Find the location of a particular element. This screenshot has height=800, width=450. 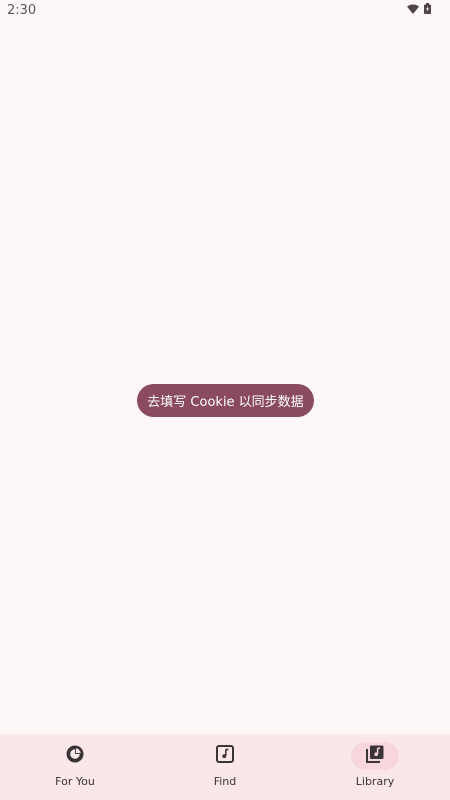

for-you-icon is located at coordinates (75, 756).